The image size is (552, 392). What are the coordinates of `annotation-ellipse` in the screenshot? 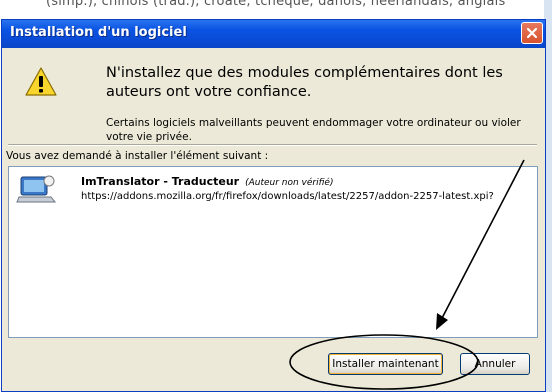 It's located at (384, 362).